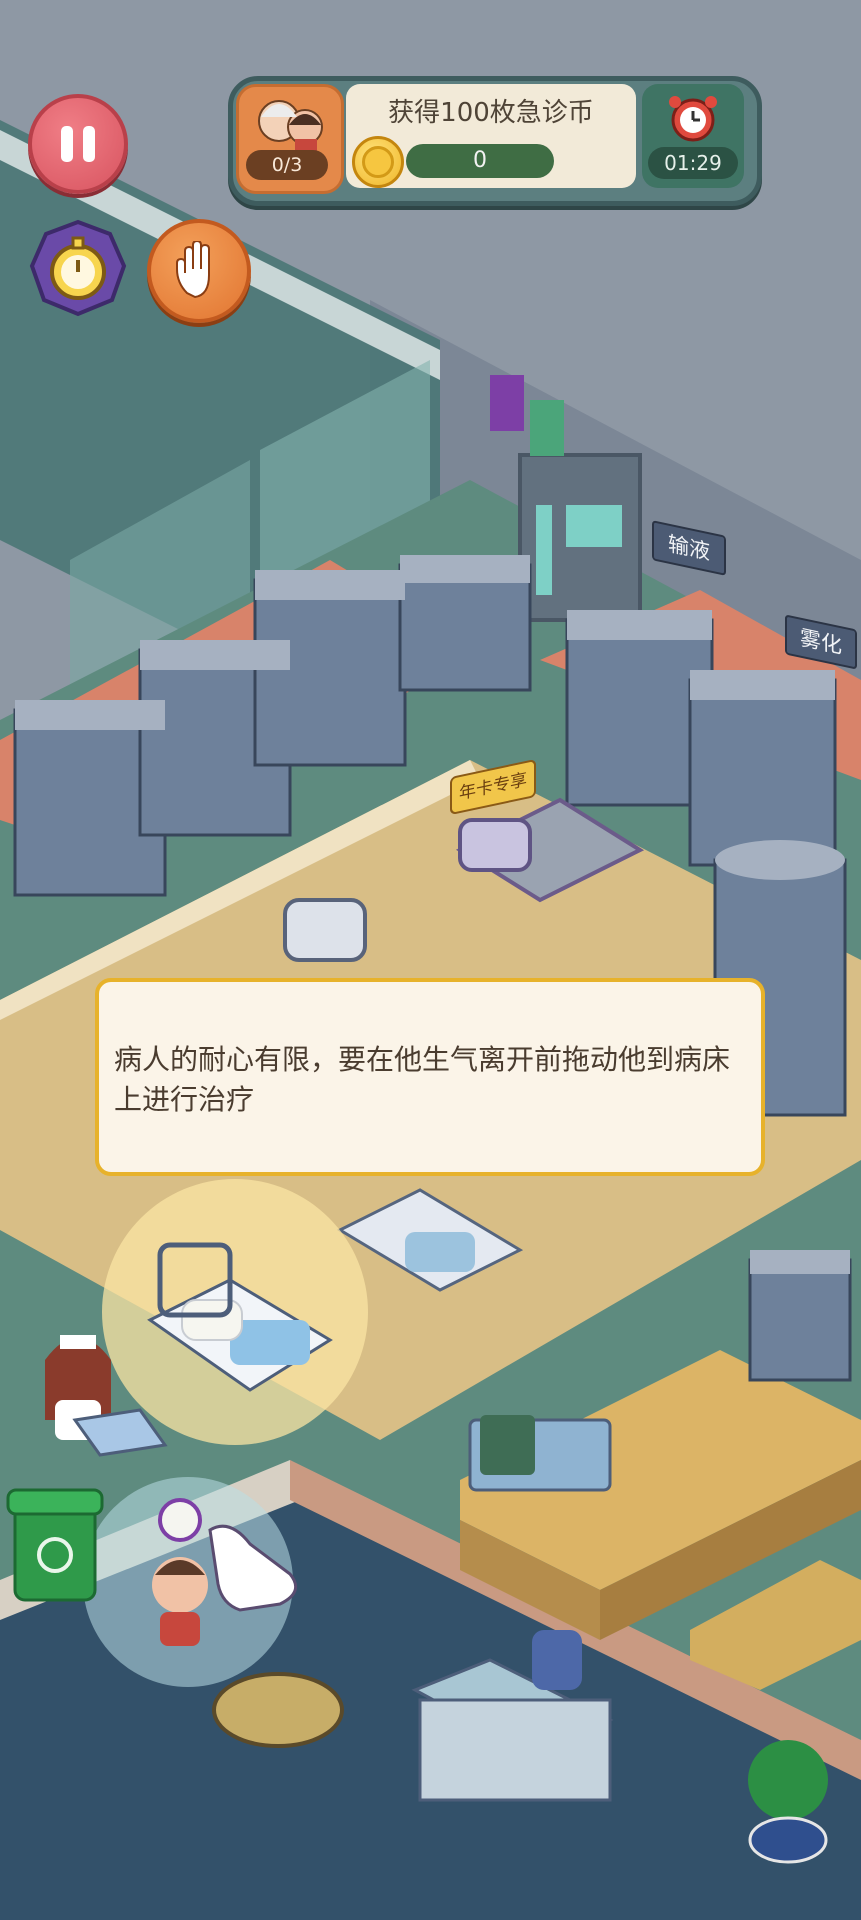  Describe the element at coordinates (422, 1079) in the screenshot. I see `tutorial-tooltip-text: 病人的耐心有限，要在他生气离开前拖动他到病床上进行治疗` at that location.